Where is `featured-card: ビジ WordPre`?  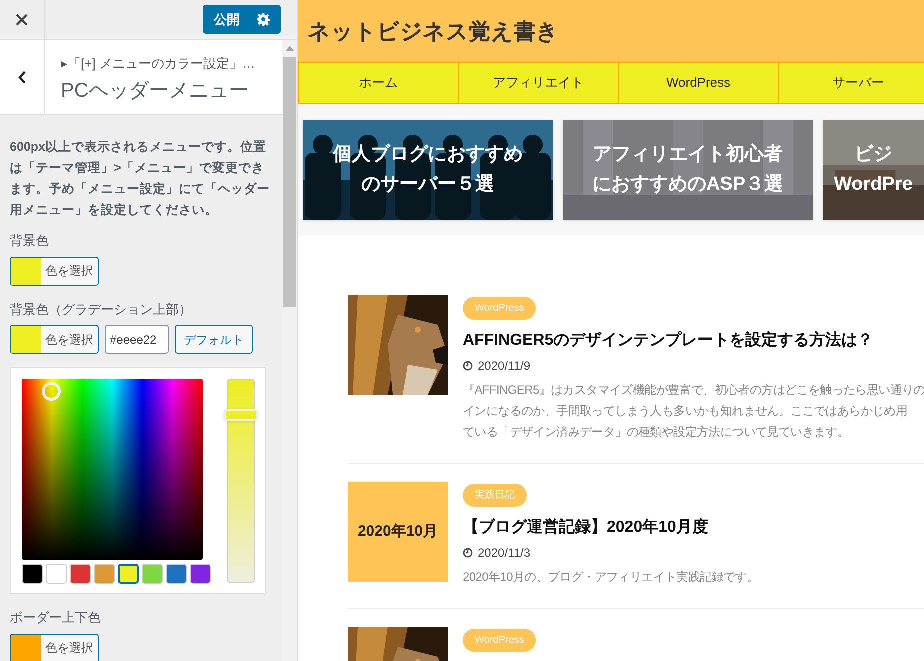 featured-card: ビジ WordPre is located at coordinates (873, 170).